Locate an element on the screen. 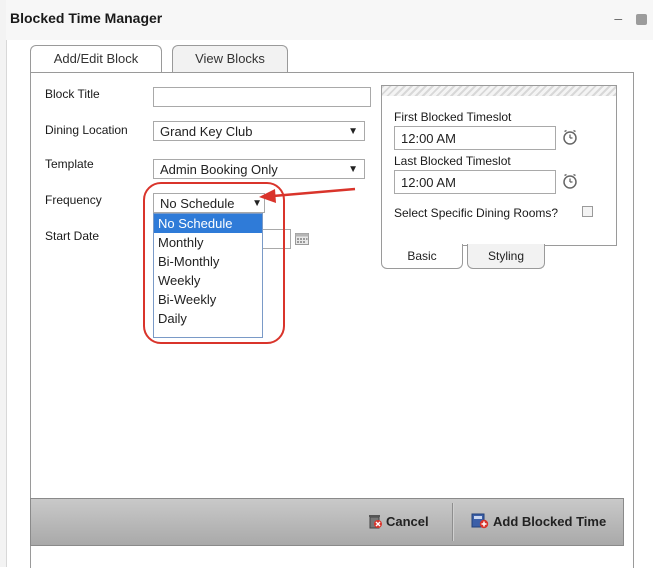 Image resolution: width=653 pixels, height=568 pixels. block-title-input is located at coordinates (262, 97).